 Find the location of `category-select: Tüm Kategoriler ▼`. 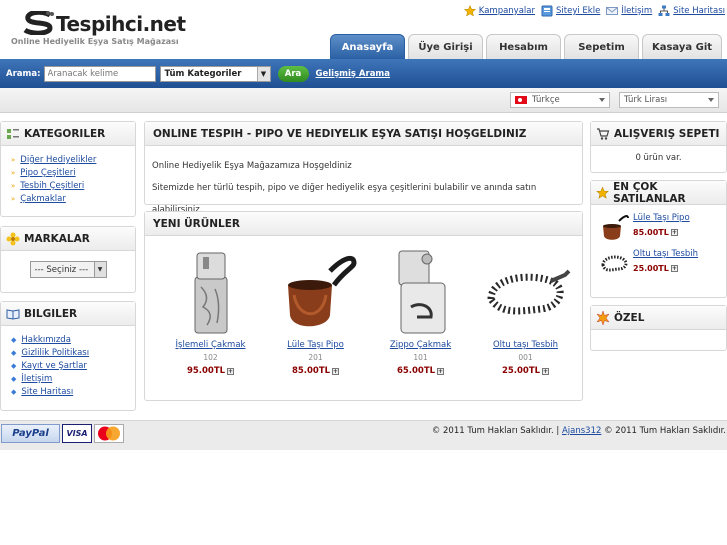

category-select: Tüm Kategoriler ▼ is located at coordinates (215, 73).